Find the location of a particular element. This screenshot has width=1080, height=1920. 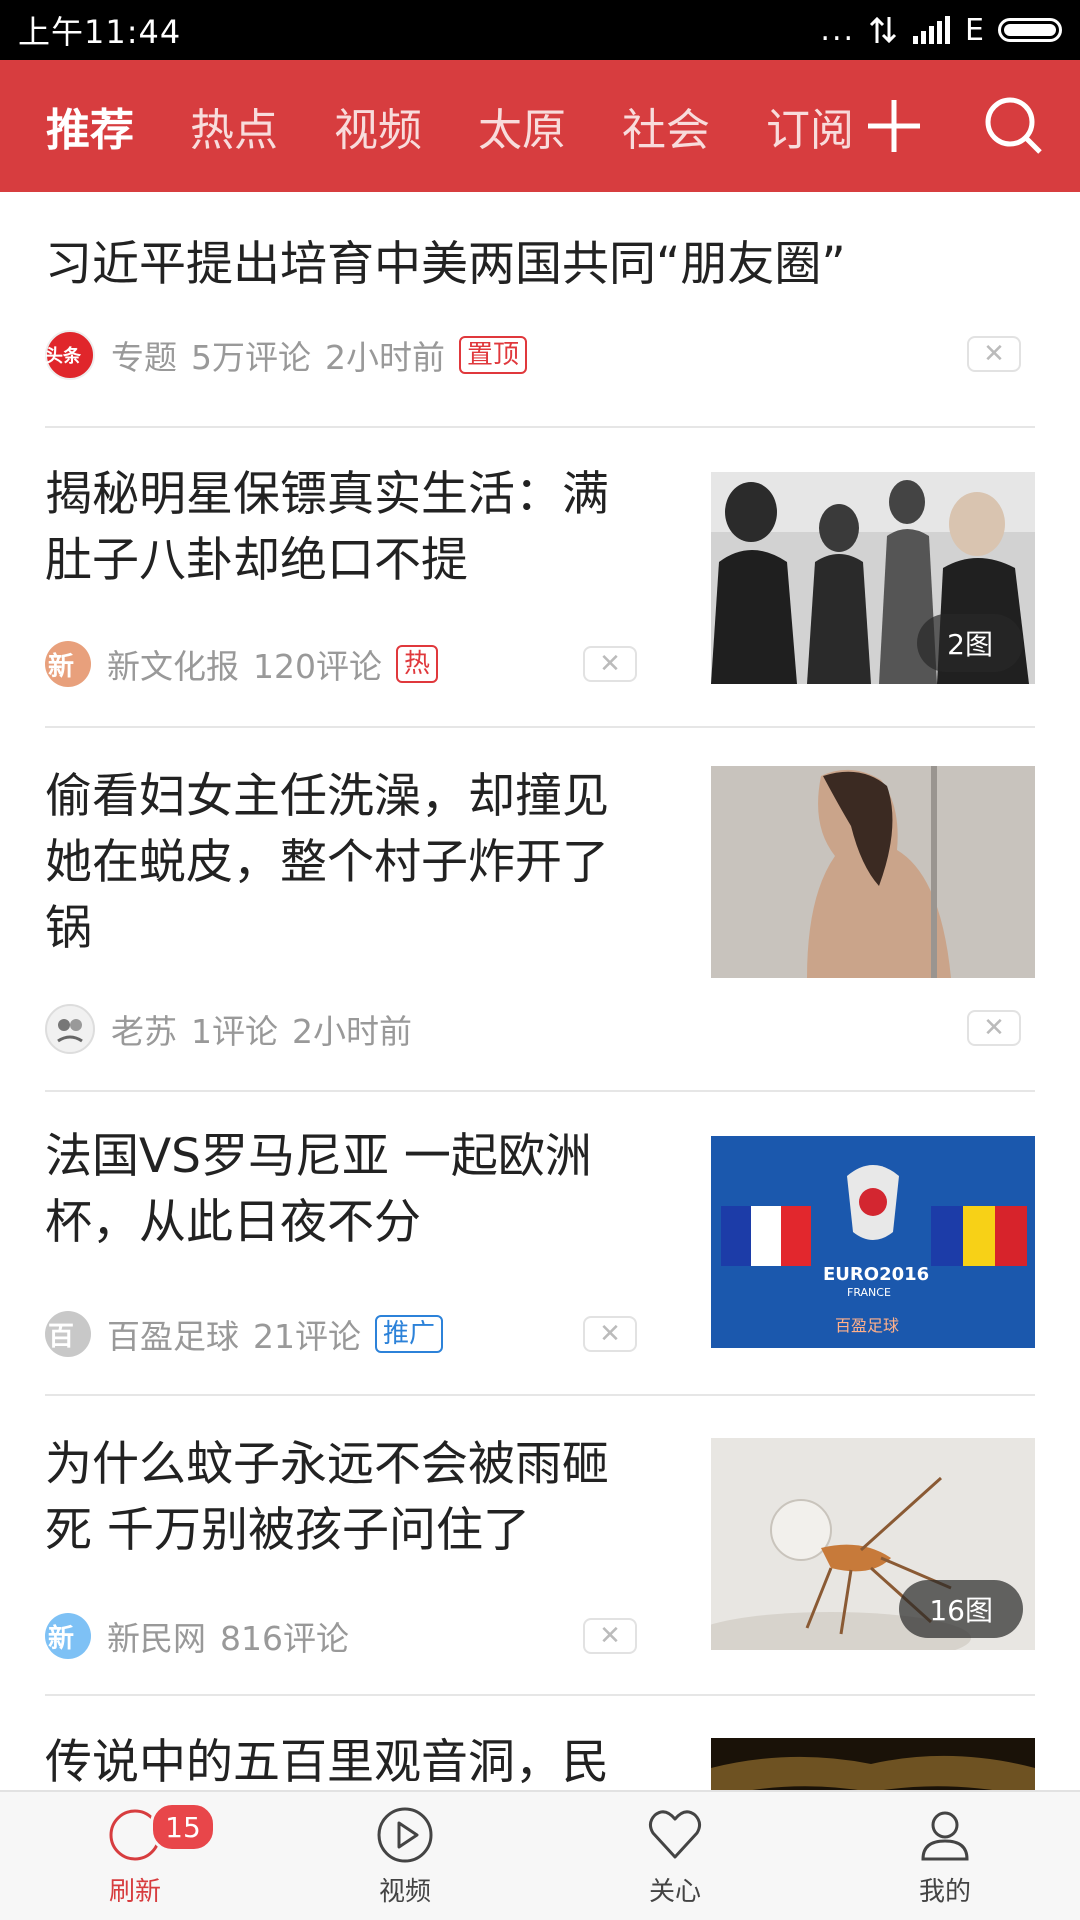

network-type: E is located at coordinates (974, 30).